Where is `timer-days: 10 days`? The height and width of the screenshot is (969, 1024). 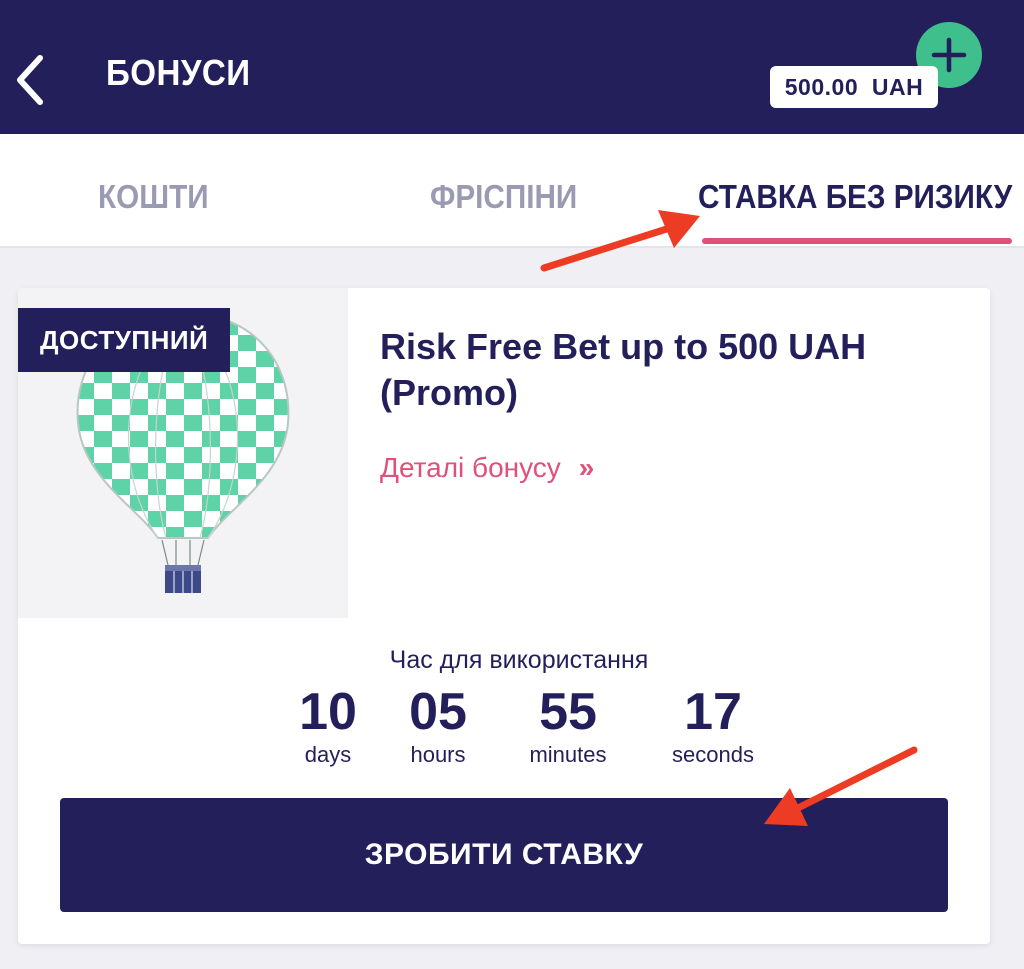 timer-days: 10 days is located at coordinates (328, 727).